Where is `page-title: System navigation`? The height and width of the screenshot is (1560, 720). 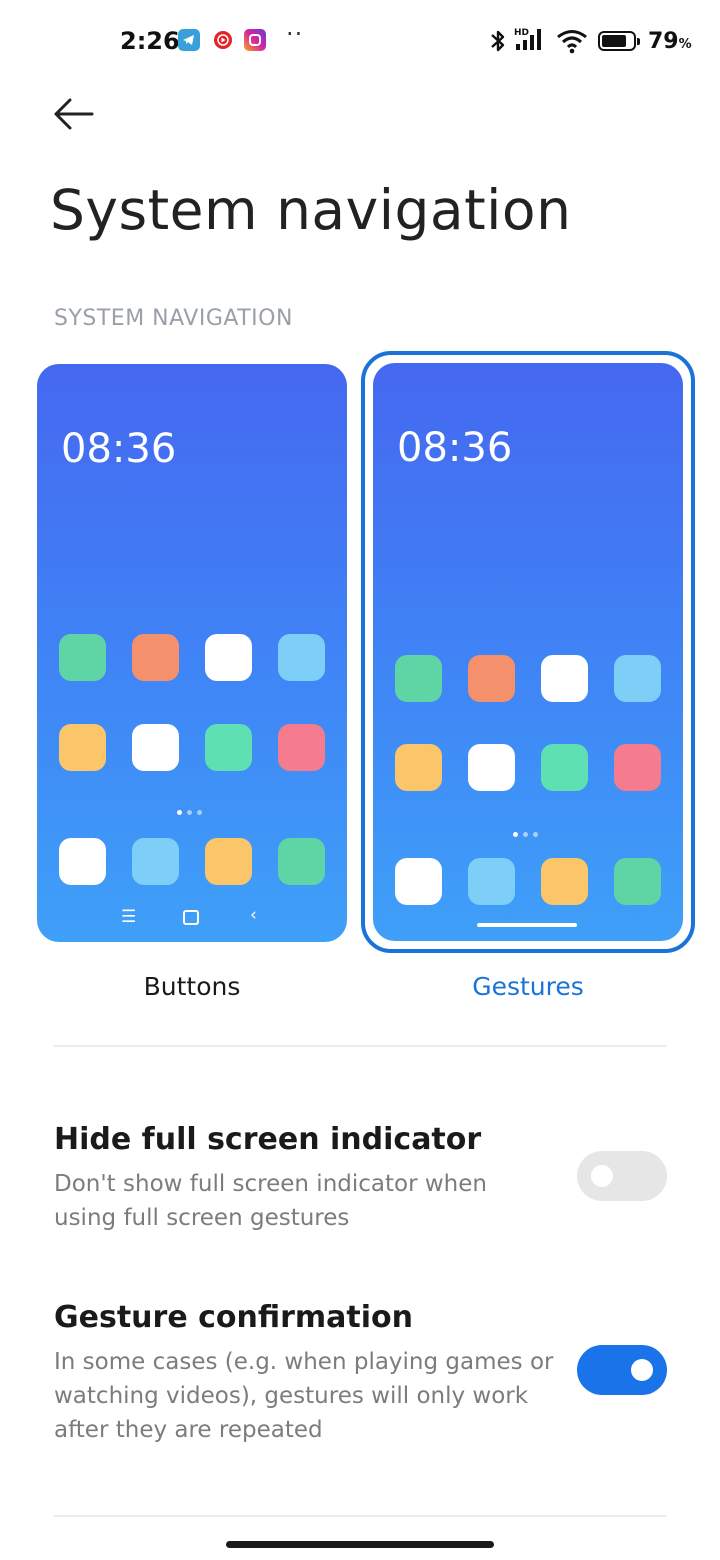 page-title: System navigation is located at coordinates (311, 210).